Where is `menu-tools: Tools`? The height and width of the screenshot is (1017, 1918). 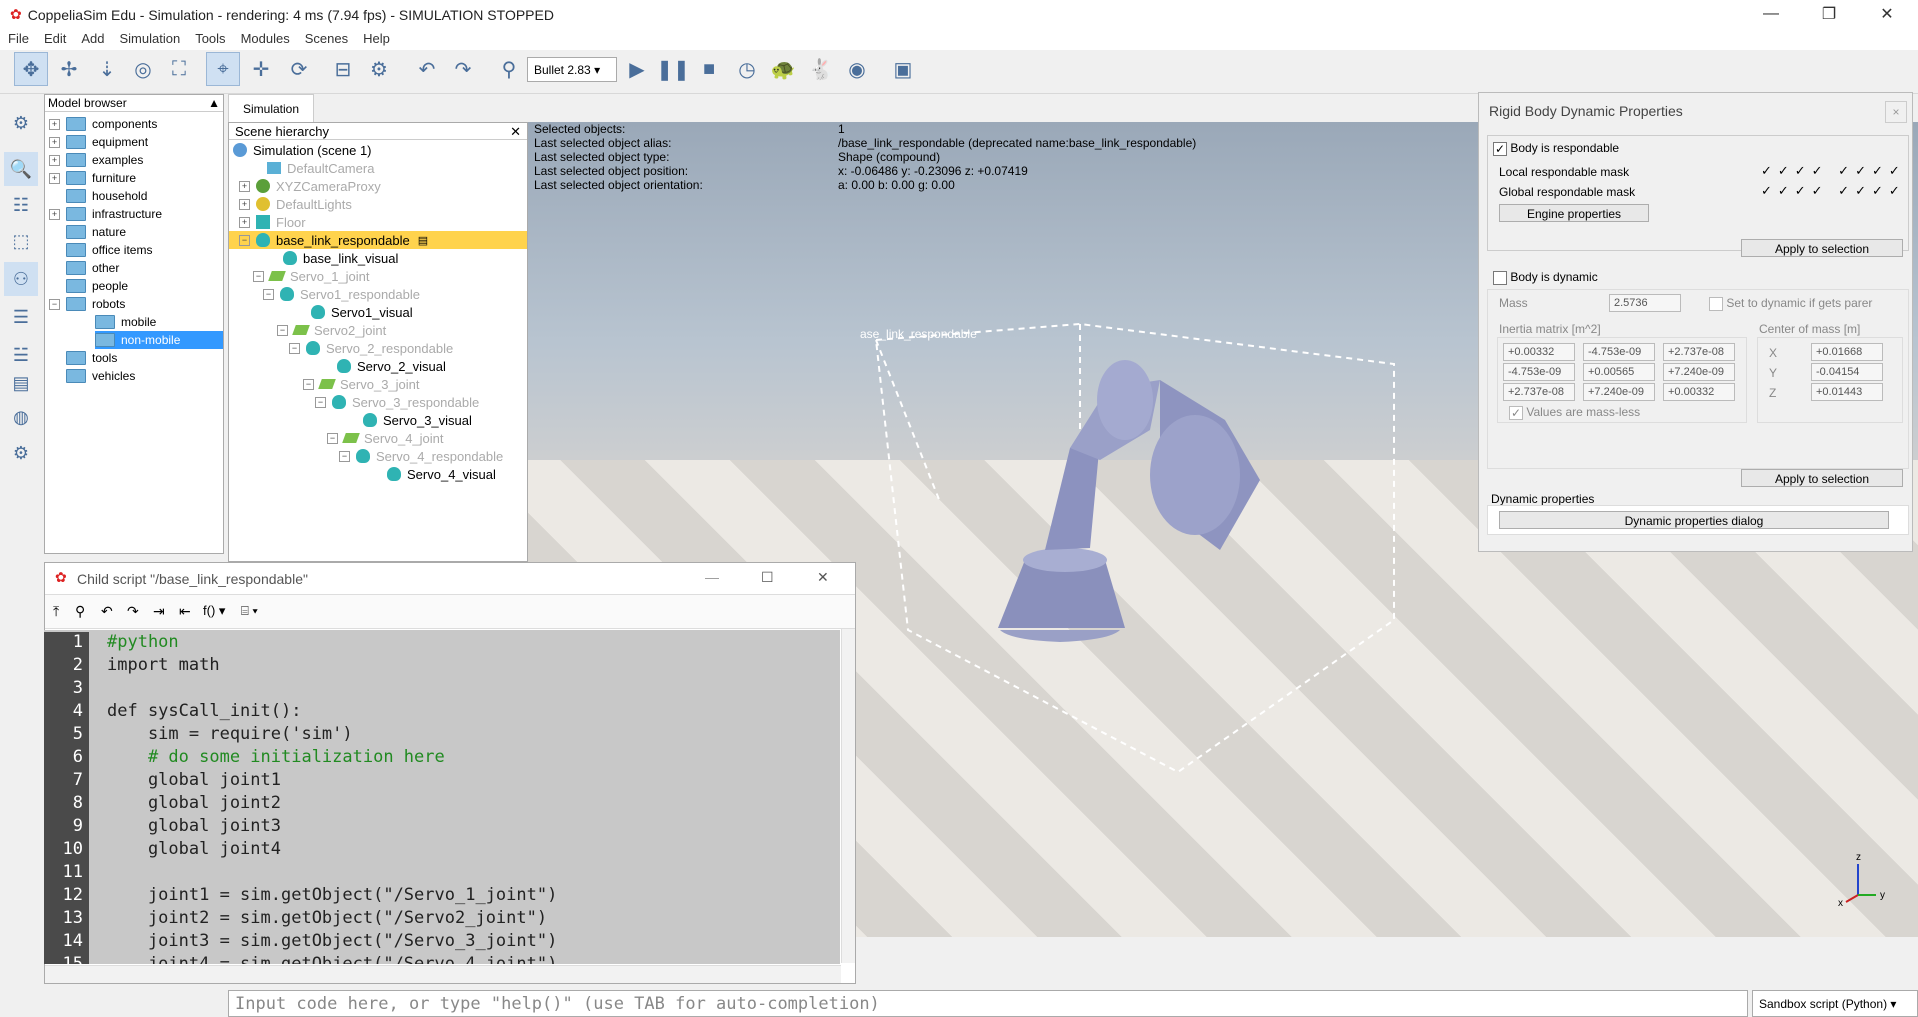
menu-tools: Tools is located at coordinates (209, 37).